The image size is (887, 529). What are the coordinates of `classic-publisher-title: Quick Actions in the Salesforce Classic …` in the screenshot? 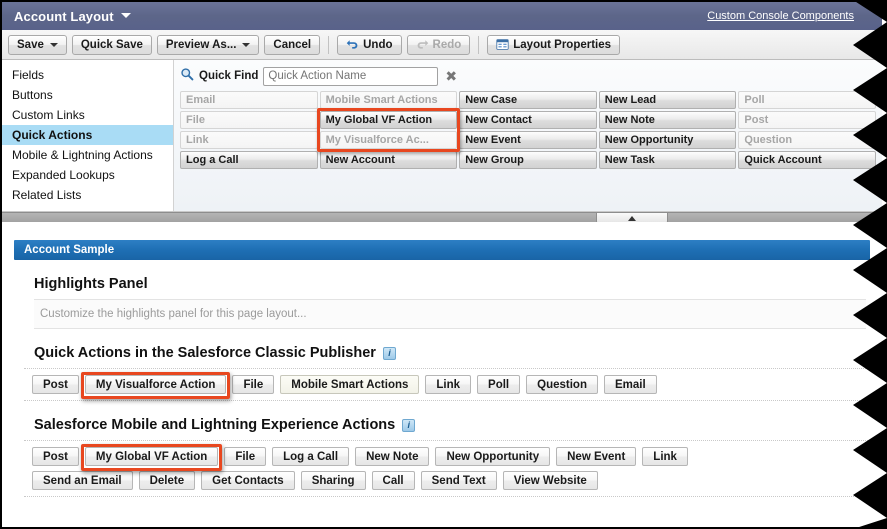 It's located at (458, 353).